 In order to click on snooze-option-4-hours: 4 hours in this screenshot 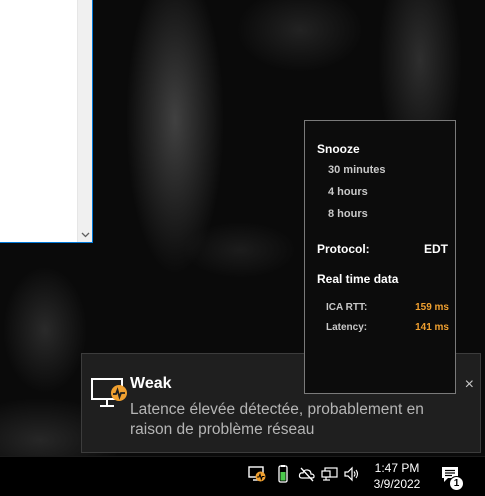, I will do `click(348, 192)`.